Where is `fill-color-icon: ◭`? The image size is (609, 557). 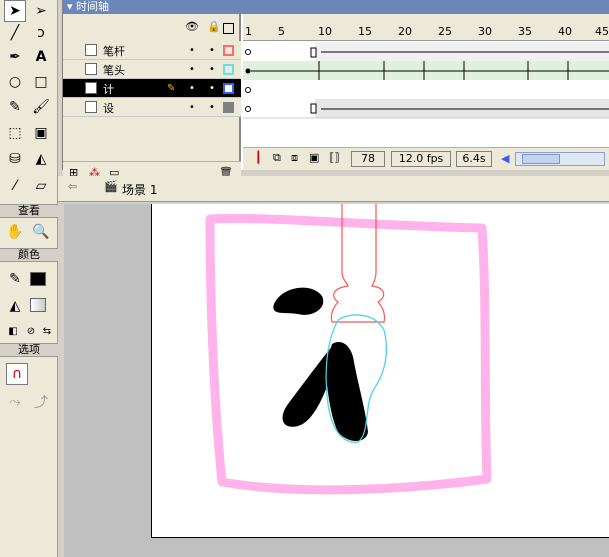
fill-color-icon: ◭ is located at coordinates (15, 306).